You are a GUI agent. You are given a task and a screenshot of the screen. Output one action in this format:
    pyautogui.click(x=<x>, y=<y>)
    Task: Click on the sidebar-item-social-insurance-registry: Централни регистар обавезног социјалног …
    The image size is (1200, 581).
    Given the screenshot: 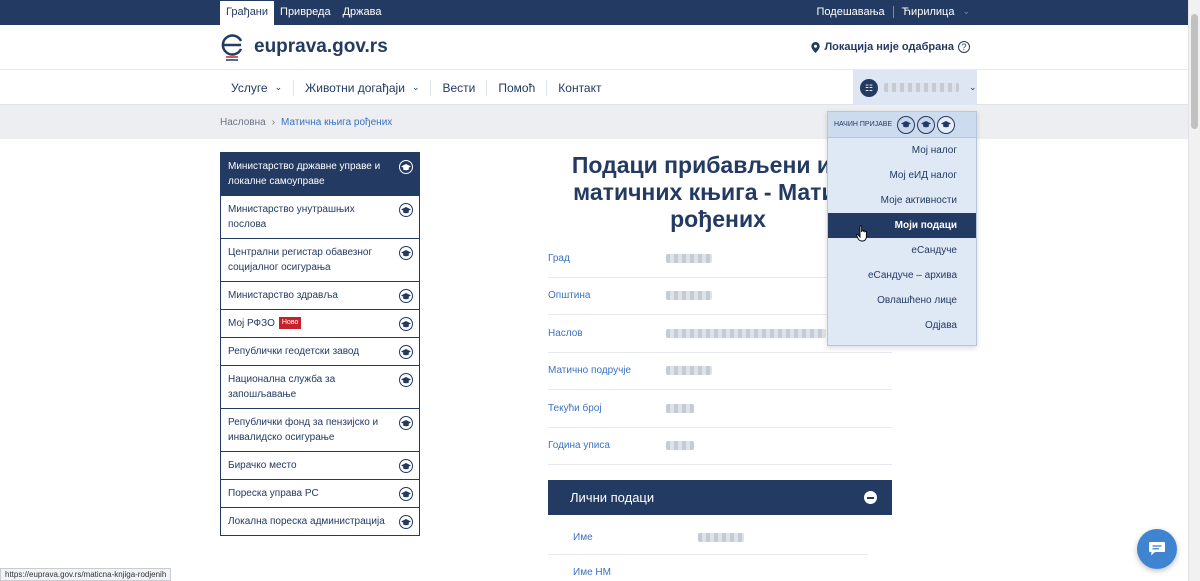 What is the action you would take?
    pyautogui.click(x=320, y=260)
    